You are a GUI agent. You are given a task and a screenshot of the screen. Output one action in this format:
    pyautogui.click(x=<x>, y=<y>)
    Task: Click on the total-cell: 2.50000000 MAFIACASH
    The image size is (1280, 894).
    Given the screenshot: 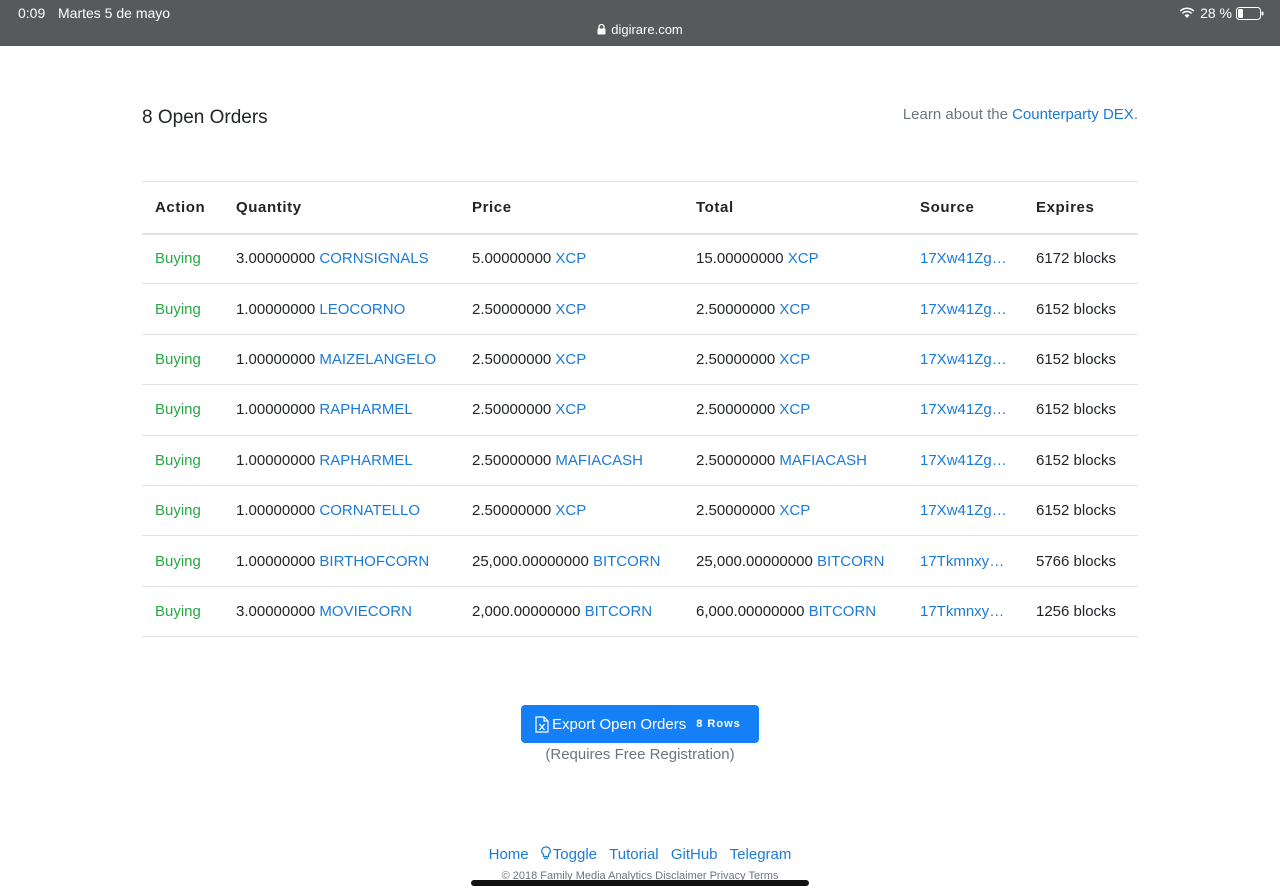 What is the action you would take?
    pyautogui.click(x=795, y=460)
    